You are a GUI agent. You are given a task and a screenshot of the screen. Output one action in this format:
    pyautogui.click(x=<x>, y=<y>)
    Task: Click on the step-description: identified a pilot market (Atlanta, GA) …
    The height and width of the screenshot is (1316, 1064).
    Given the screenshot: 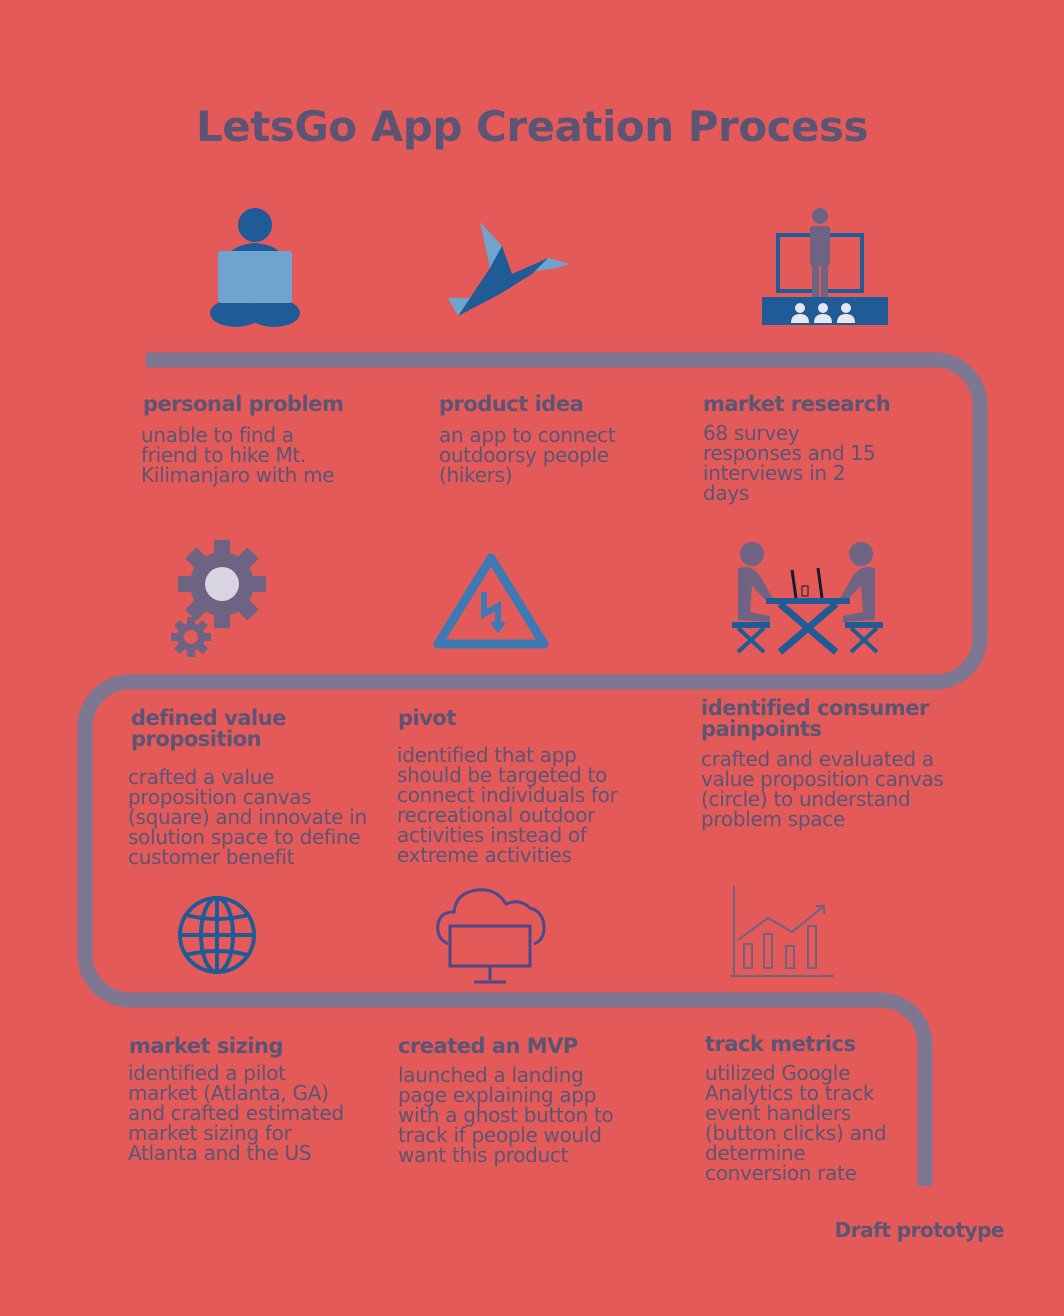 What is the action you would take?
    pyautogui.click(x=236, y=1113)
    